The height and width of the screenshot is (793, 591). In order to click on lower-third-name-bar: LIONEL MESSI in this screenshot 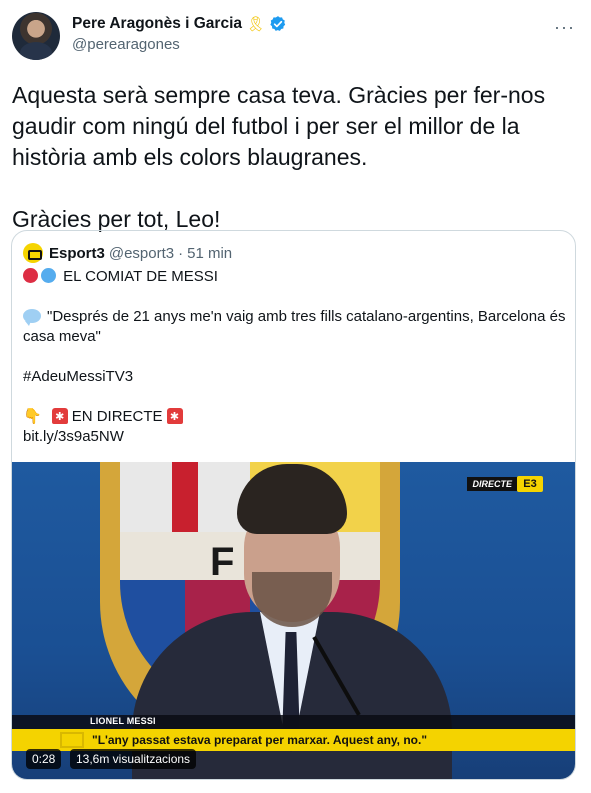, I will do `click(293, 722)`.